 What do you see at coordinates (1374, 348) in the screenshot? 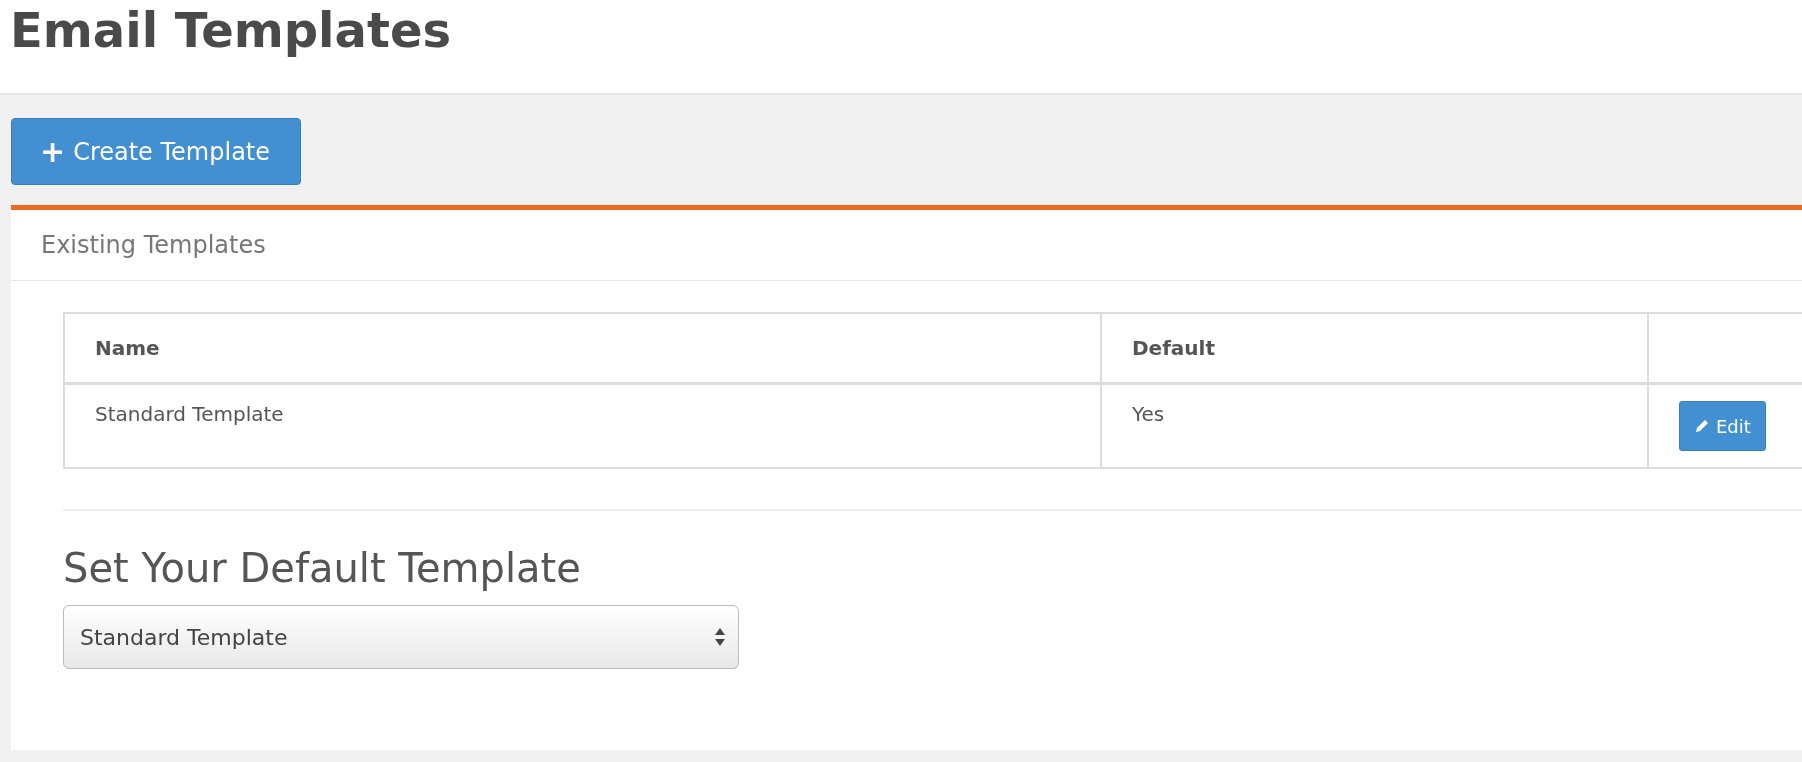
I see `column-header: Default` at bounding box center [1374, 348].